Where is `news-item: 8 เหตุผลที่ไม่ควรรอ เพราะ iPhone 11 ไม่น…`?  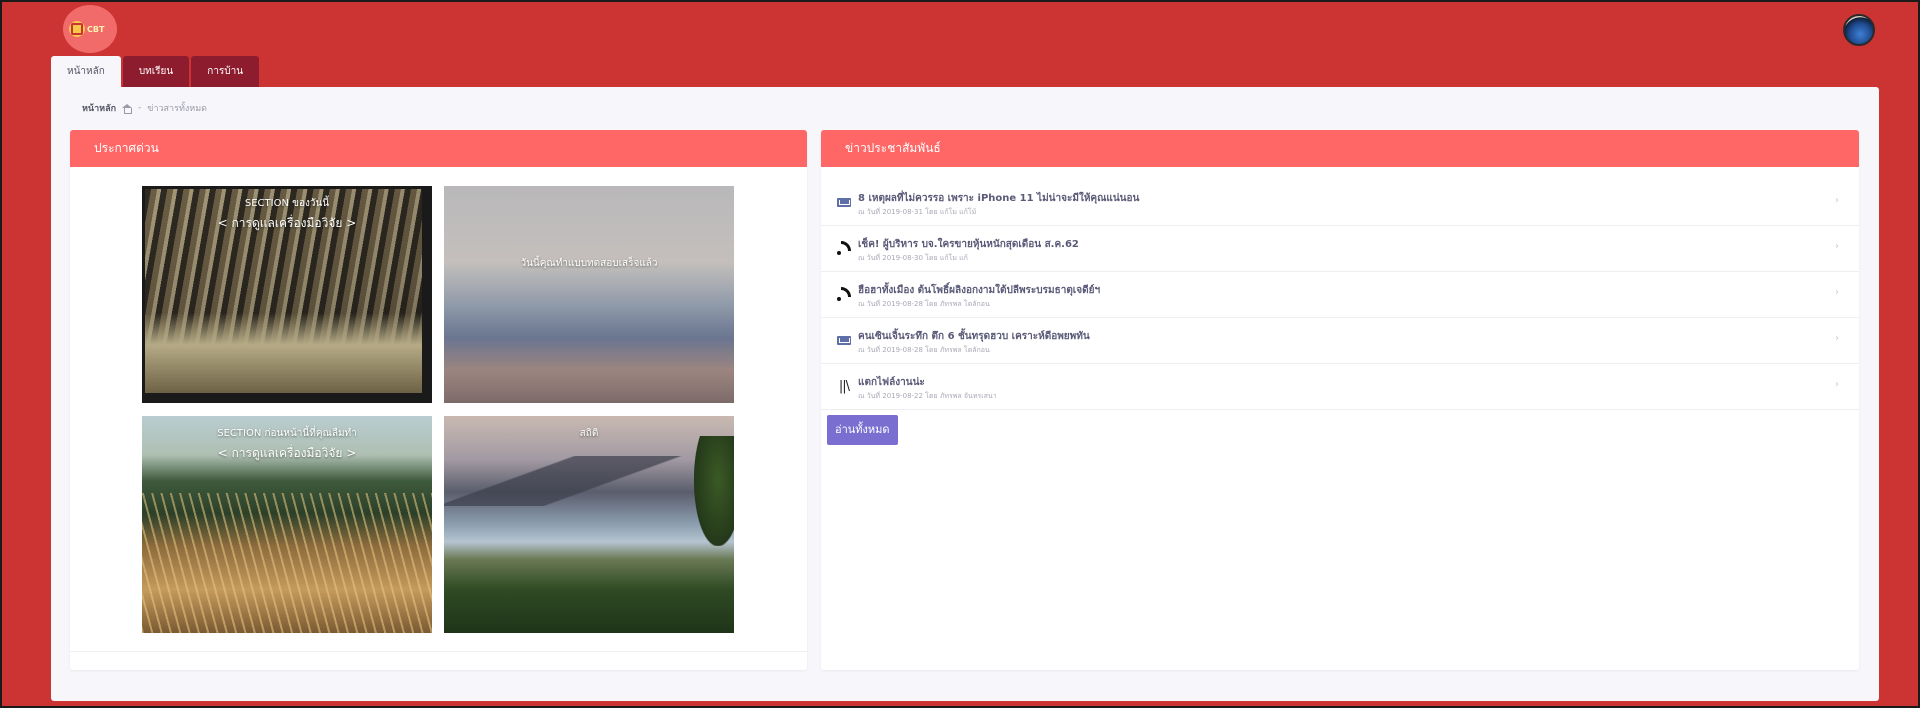 news-item: 8 เหตุผลที่ไม่ควรรอ เพราะ iPhone 11 ไม่น… is located at coordinates (1340, 203).